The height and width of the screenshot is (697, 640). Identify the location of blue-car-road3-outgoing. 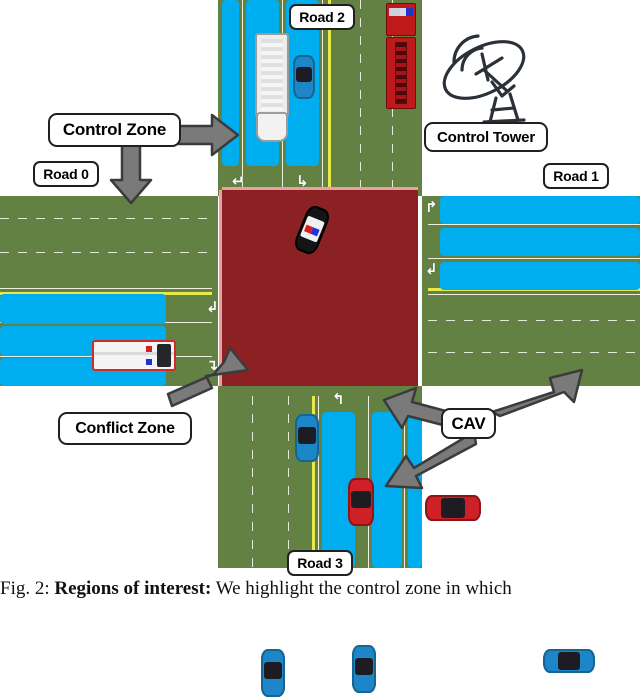
(273, 673).